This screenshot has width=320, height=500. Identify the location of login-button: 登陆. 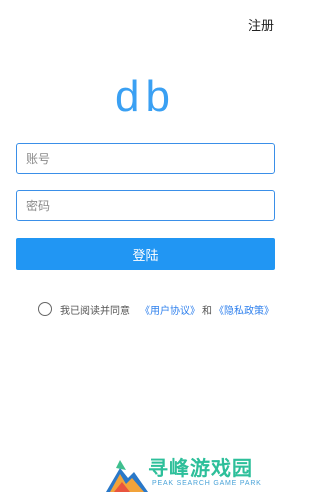
(145, 254).